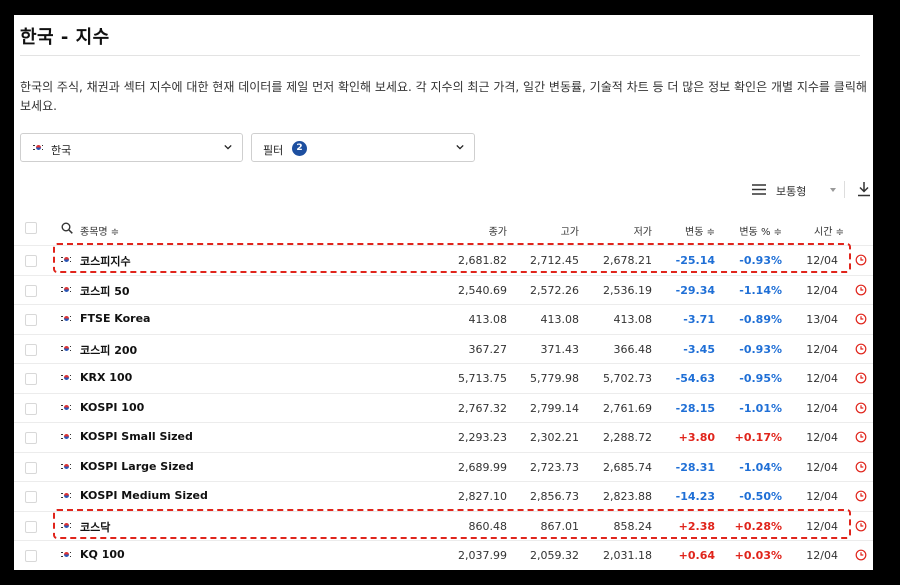 The height and width of the screenshot is (585, 900). What do you see at coordinates (699, 319) in the screenshot?
I see `cell-change: -3.71` at bounding box center [699, 319].